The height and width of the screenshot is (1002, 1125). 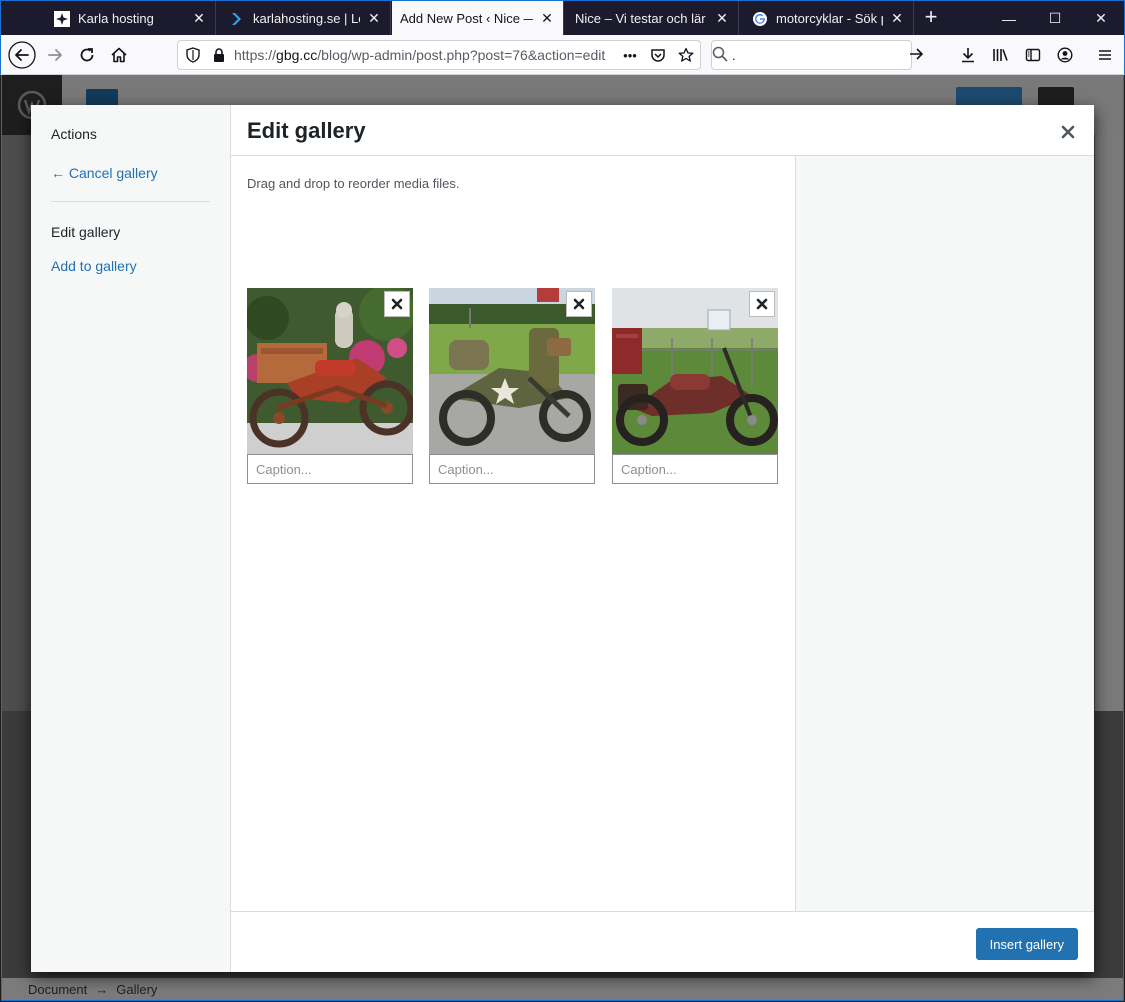 What do you see at coordinates (353, 183) in the screenshot?
I see `reorder-instructions: Drag and drop to reorder media files.` at bounding box center [353, 183].